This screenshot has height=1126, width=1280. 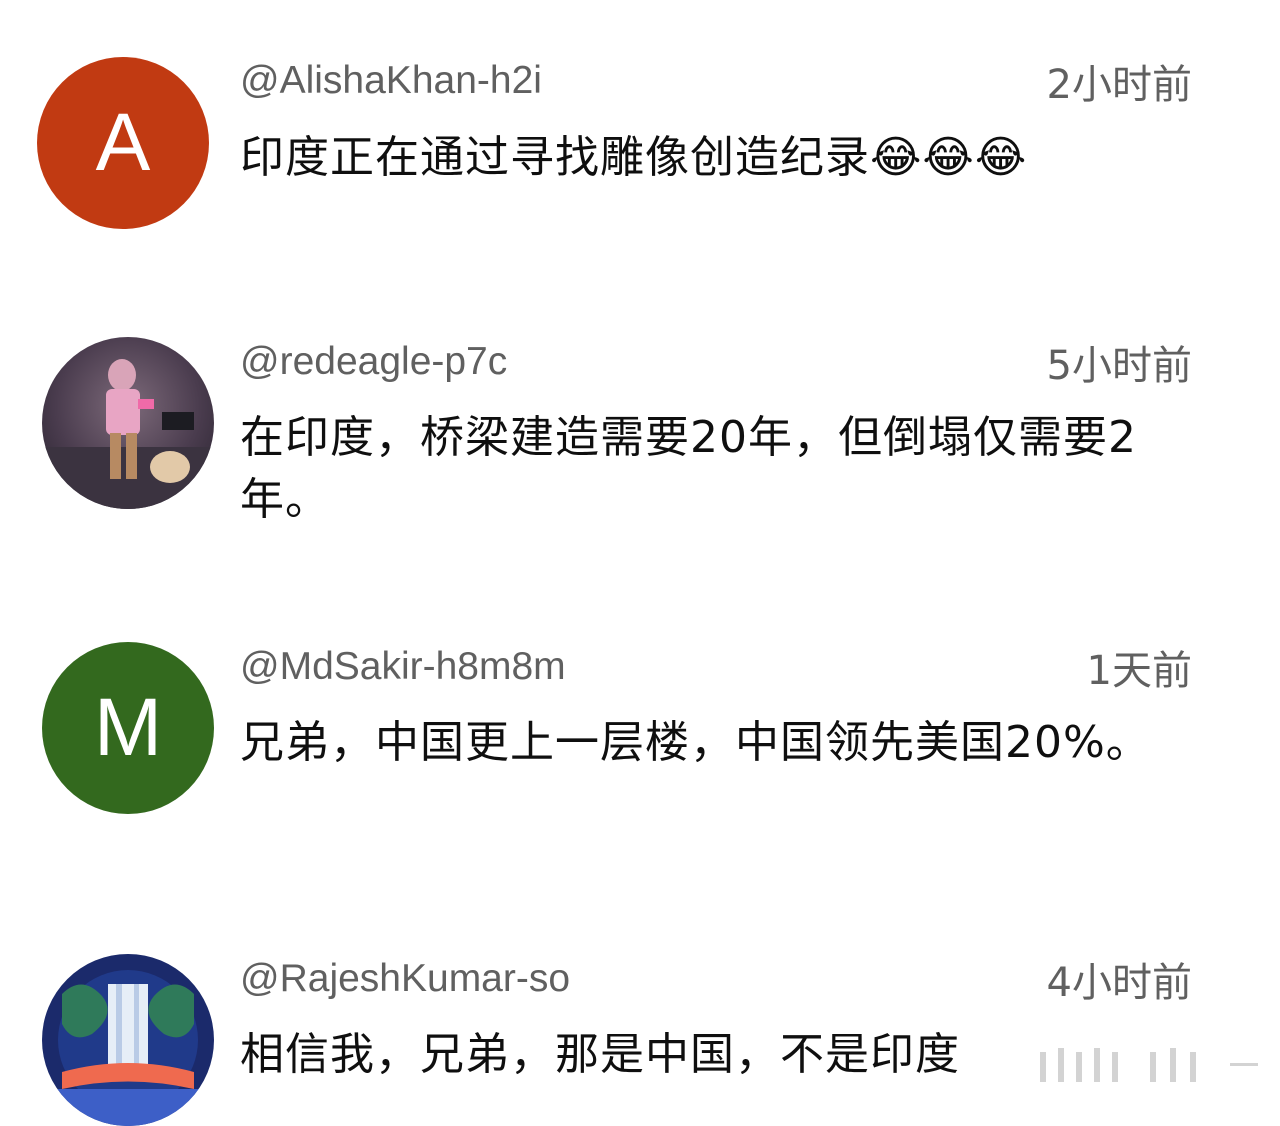 I want to click on avatar-letter: M, so click(x=128, y=727).